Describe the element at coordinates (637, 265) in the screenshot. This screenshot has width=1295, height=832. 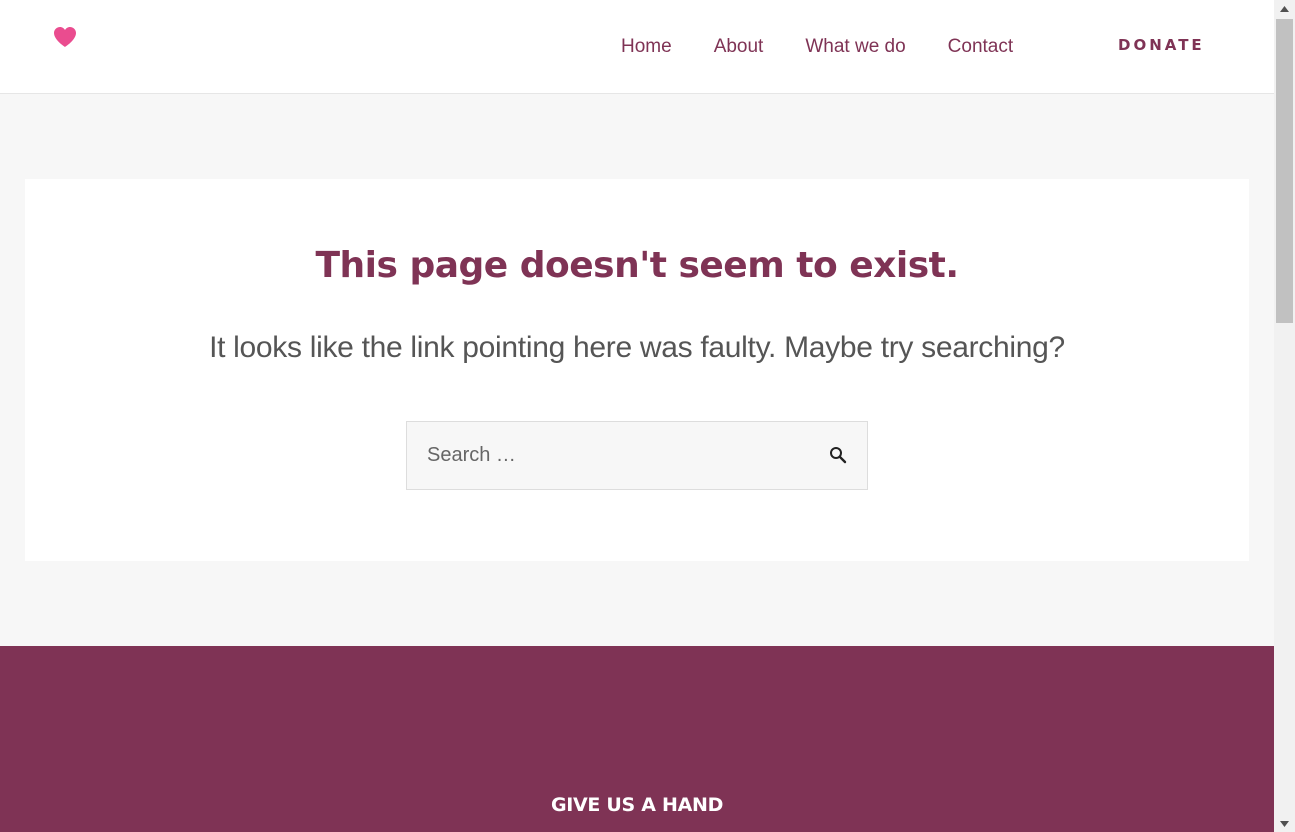
I see `page-title: This page doesn't seem to exist.` at that location.